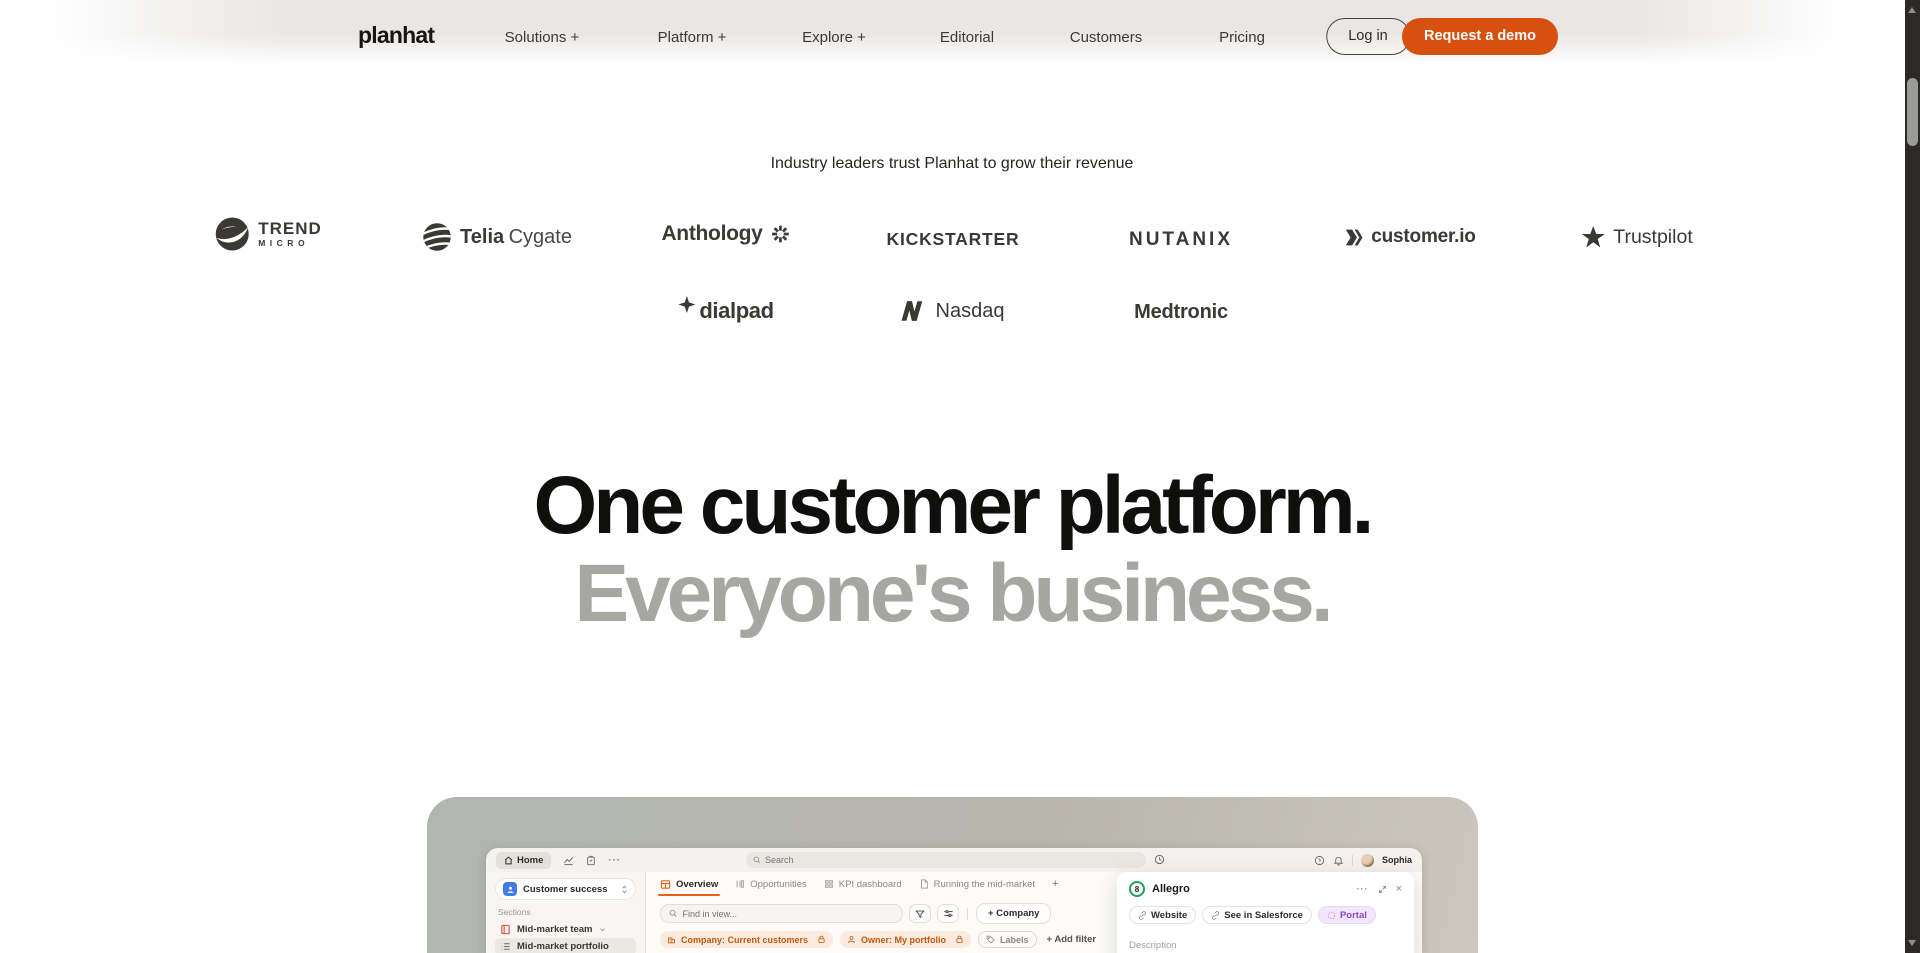 This screenshot has width=1920, height=953. Describe the element at coordinates (920, 913) in the screenshot. I see `filter-button` at that location.